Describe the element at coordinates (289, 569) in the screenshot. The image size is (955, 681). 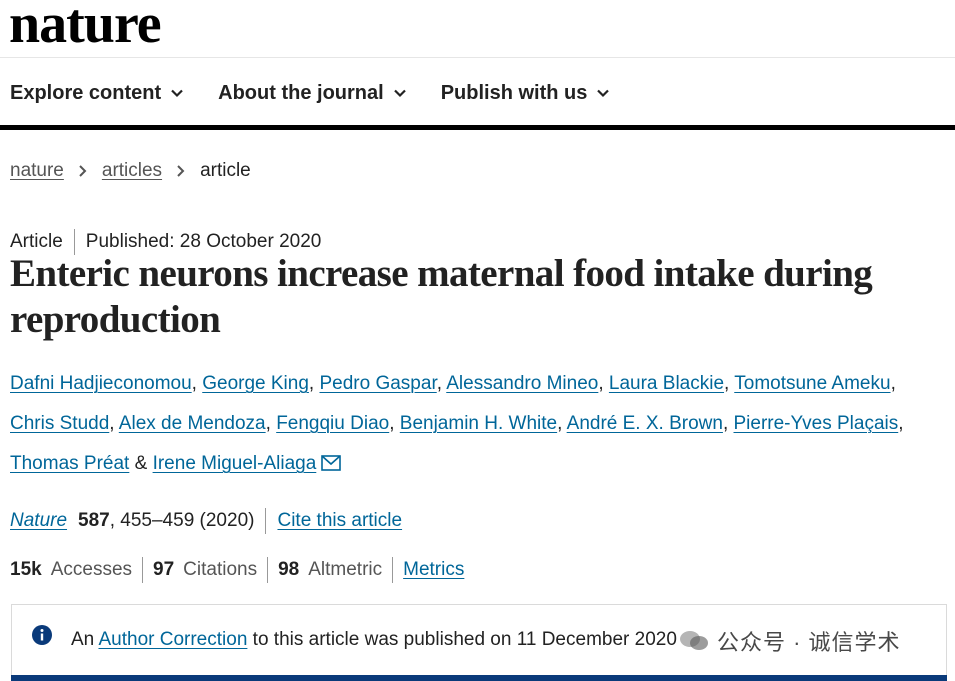
I see `altmetric-score: 98` at that location.